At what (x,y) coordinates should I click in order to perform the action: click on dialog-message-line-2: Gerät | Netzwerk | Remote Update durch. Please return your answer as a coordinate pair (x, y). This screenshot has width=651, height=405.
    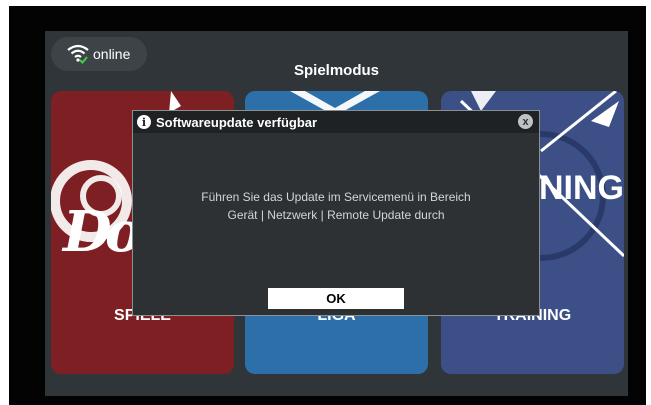
    Looking at the image, I should click on (336, 215).